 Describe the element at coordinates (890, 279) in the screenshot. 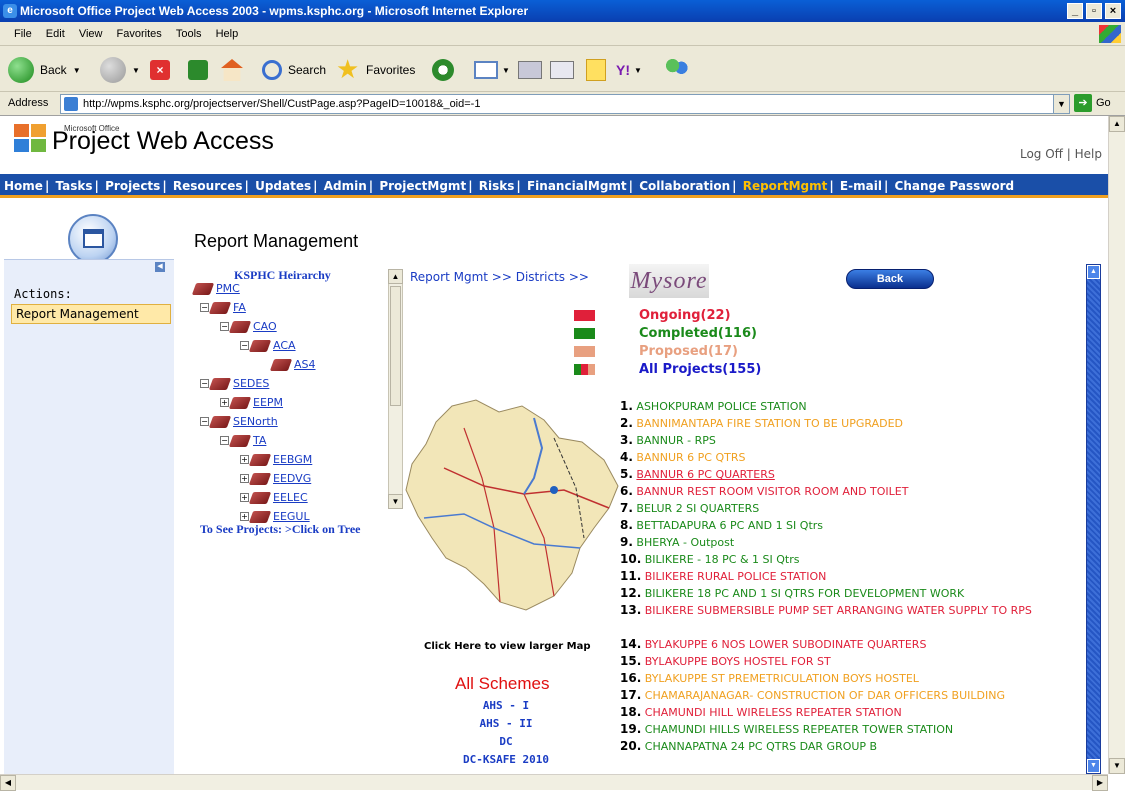

I see `back-button: Back` at that location.